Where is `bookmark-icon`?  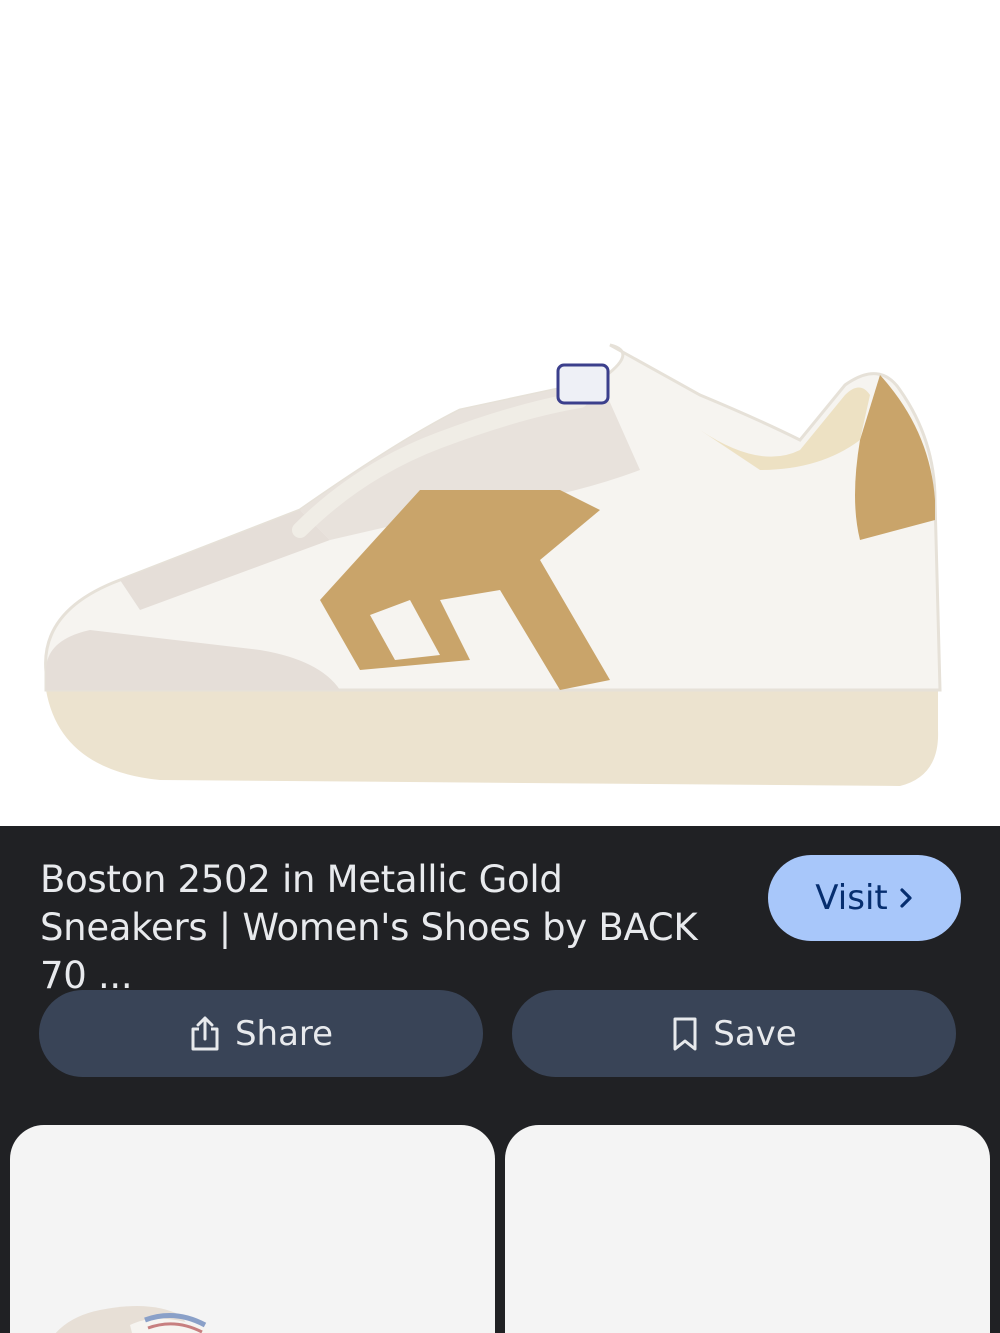 bookmark-icon is located at coordinates (685, 1033).